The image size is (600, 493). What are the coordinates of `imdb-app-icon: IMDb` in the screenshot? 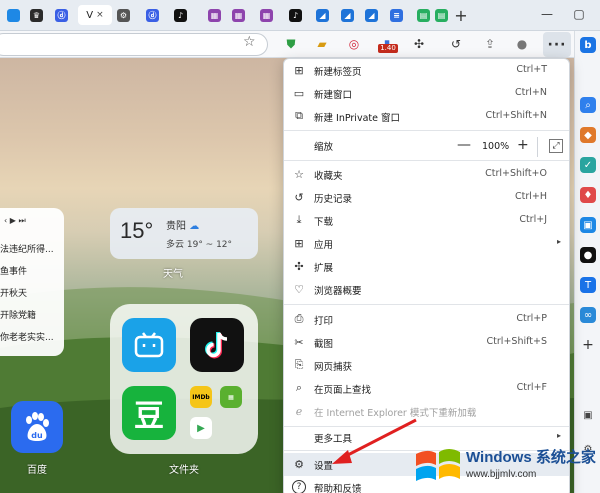 It's located at (201, 397).